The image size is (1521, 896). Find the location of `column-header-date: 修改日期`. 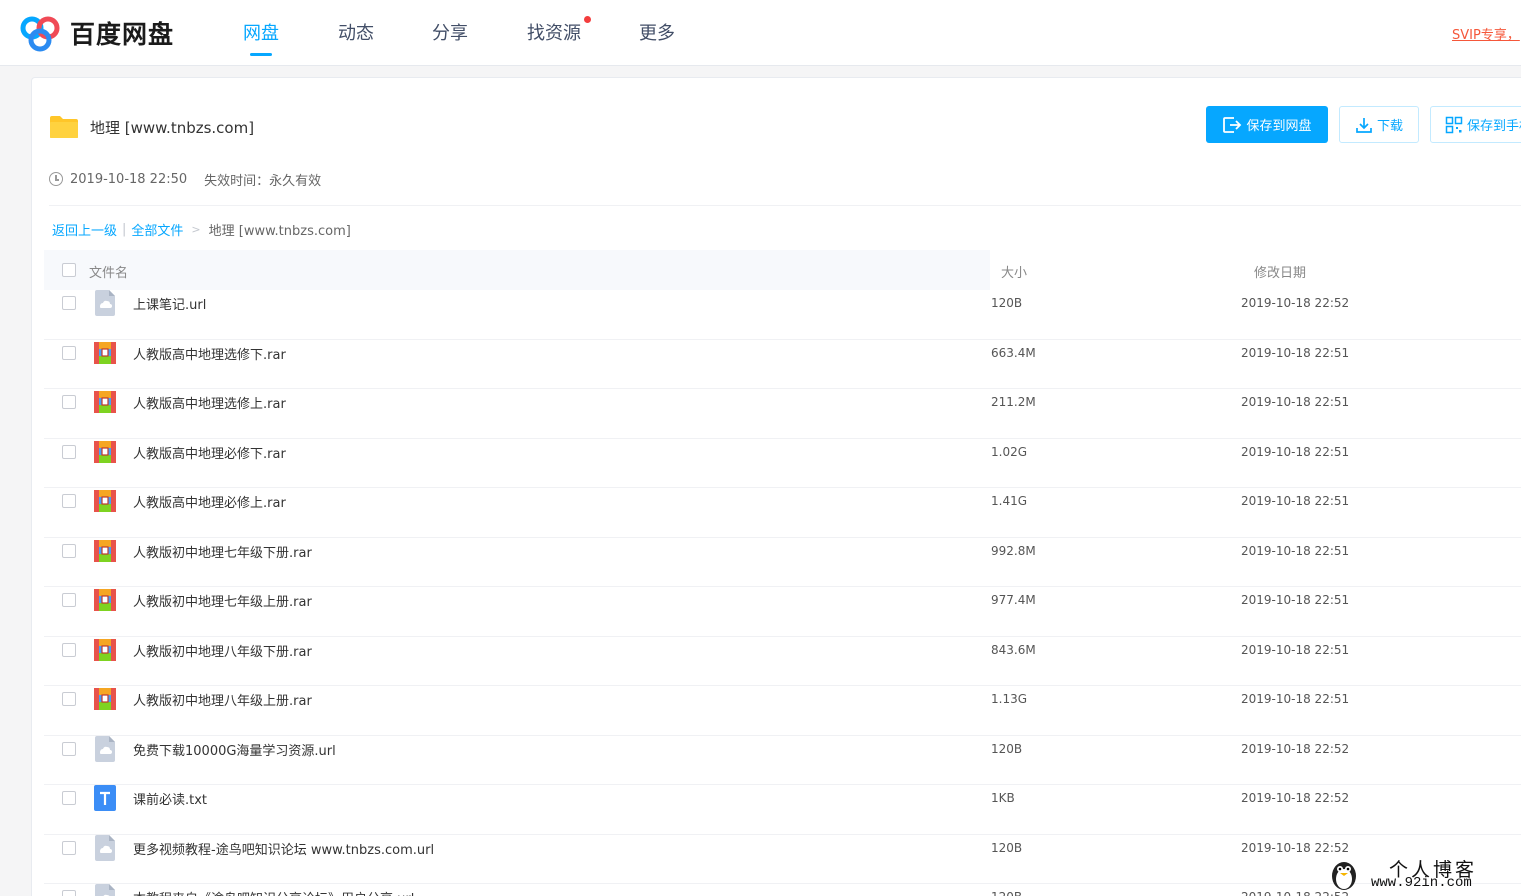

column-header-date: 修改日期 is located at coordinates (1280, 271).